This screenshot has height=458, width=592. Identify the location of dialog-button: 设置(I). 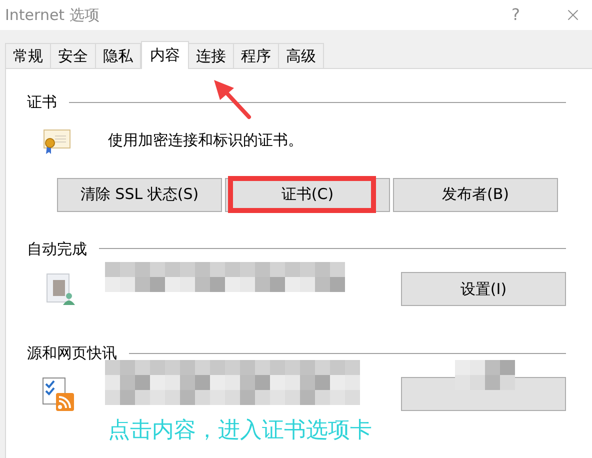
(483, 289).